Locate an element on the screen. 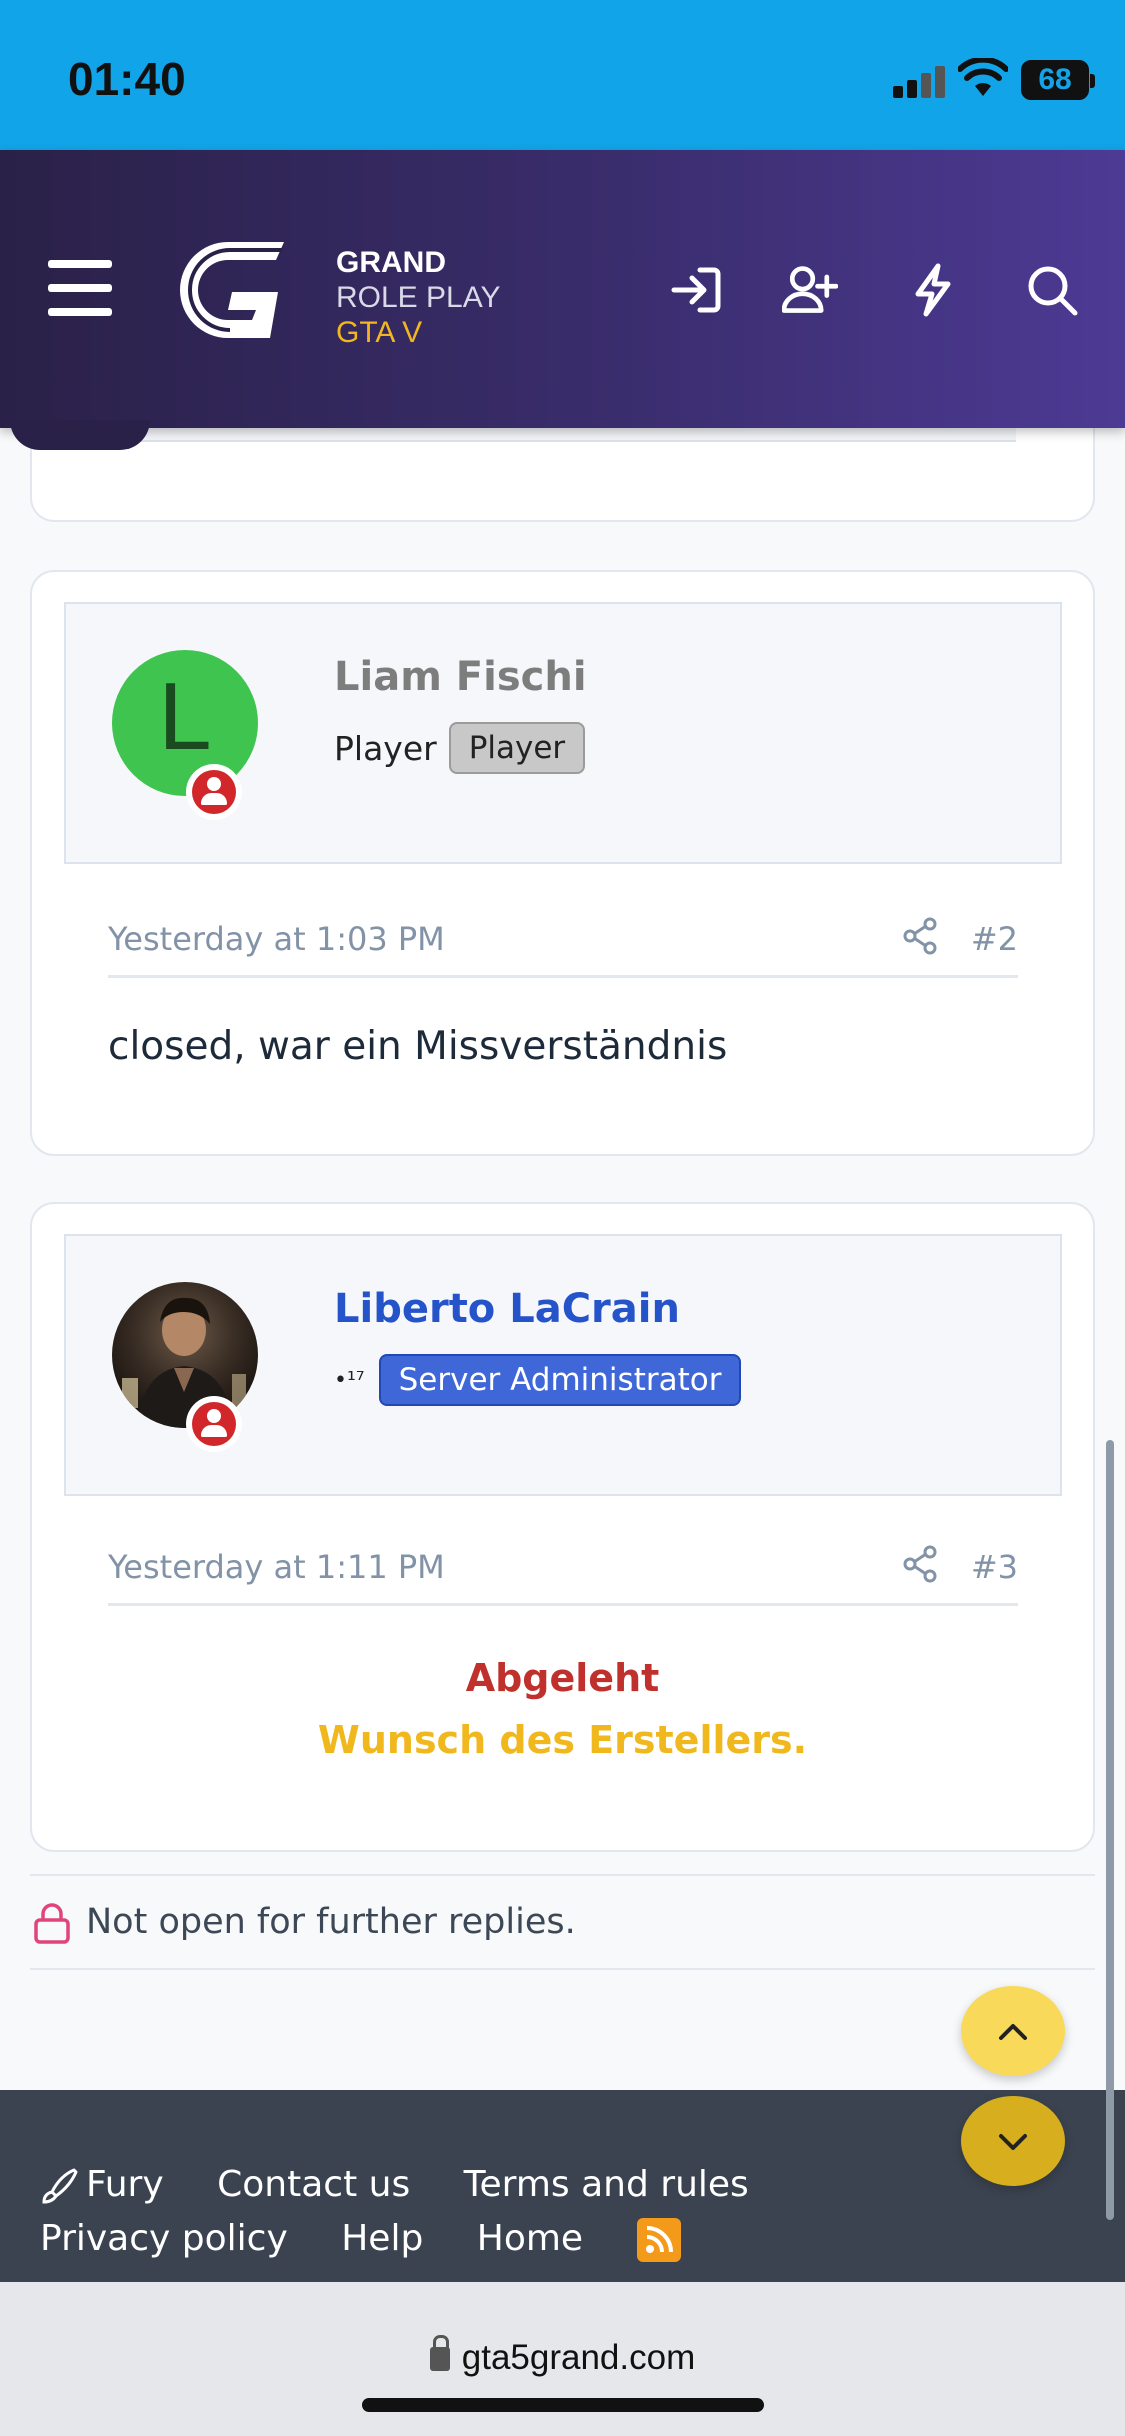 The width and height of the screenshot is (1125, 2436). logo-text: GRAND ROLE PLAY GTA V is located at coordinates (418, 297).